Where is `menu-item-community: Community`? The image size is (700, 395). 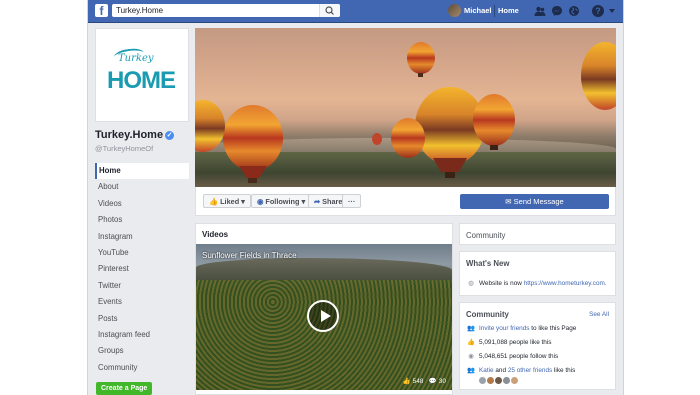
menu-item-community: Community is located at coordinates (142, 368).